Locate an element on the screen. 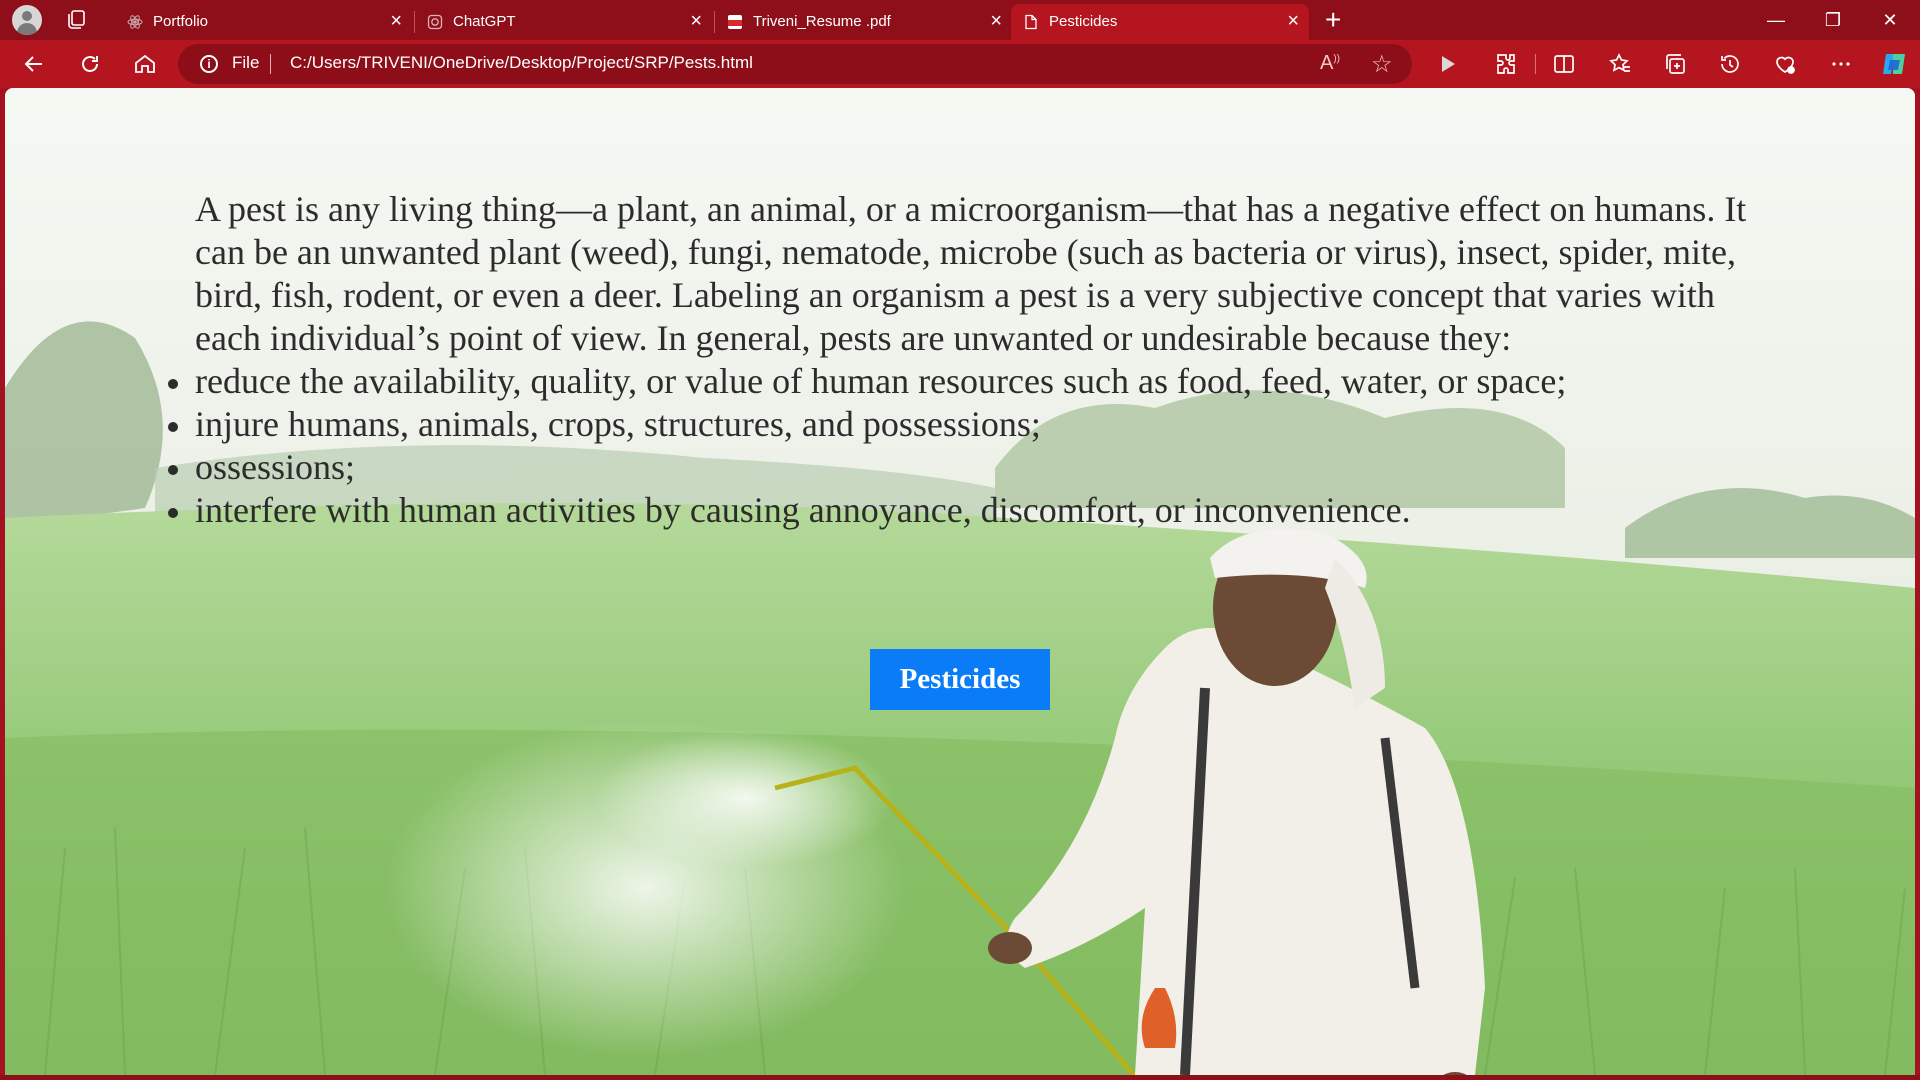 This screenshot has width=1920, height=1080. browser-essentials-icon is located at coordinates (1785, 64).